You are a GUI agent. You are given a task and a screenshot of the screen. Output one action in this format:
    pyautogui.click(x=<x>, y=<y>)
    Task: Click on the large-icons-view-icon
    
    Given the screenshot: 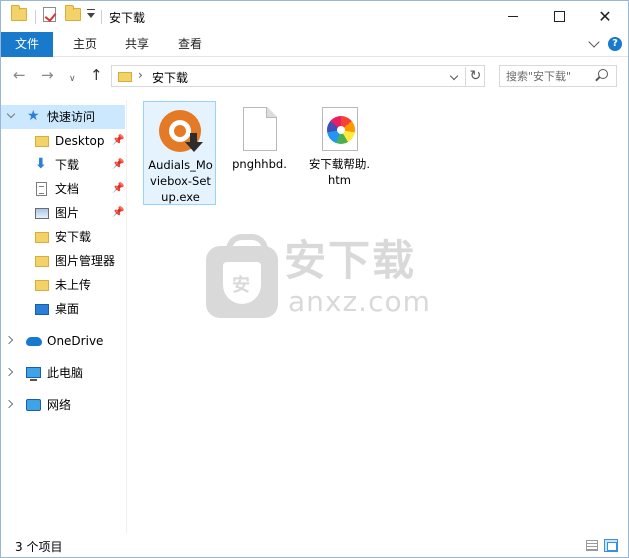 What is the action you would take?
    pyautogui.click(x=611, y=545)
    